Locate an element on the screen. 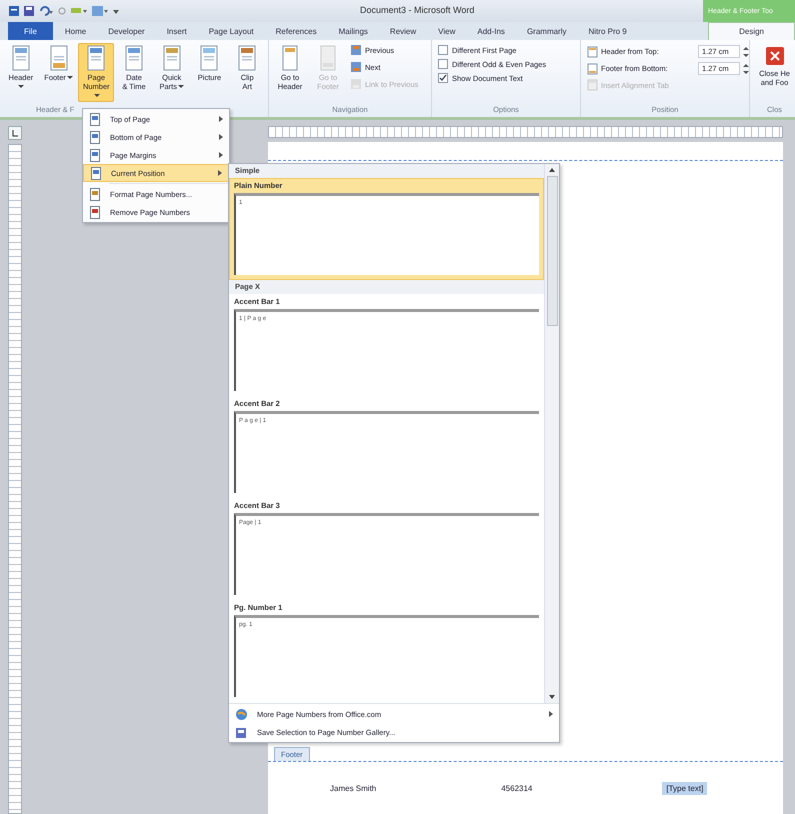 Image resolution: width=795 pixels, height=814 pixels. footer-text: James Smith is located at coordinates (353, 788).